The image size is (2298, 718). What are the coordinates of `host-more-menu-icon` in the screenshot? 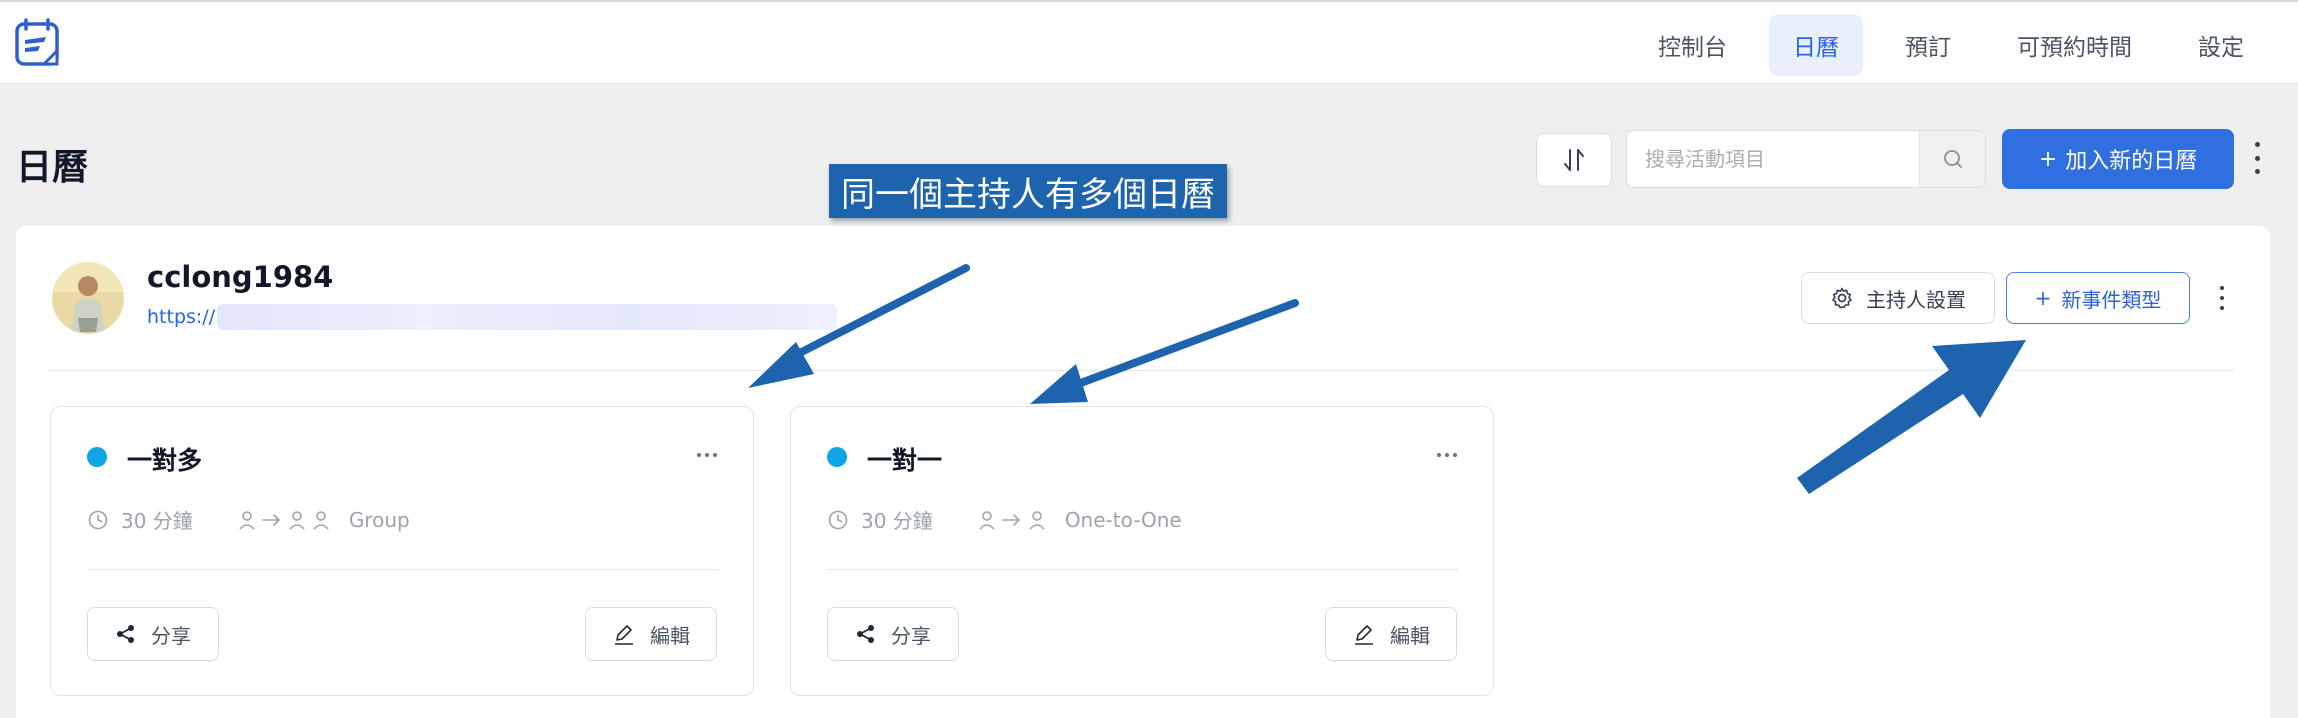 It's located at (2222, 298).